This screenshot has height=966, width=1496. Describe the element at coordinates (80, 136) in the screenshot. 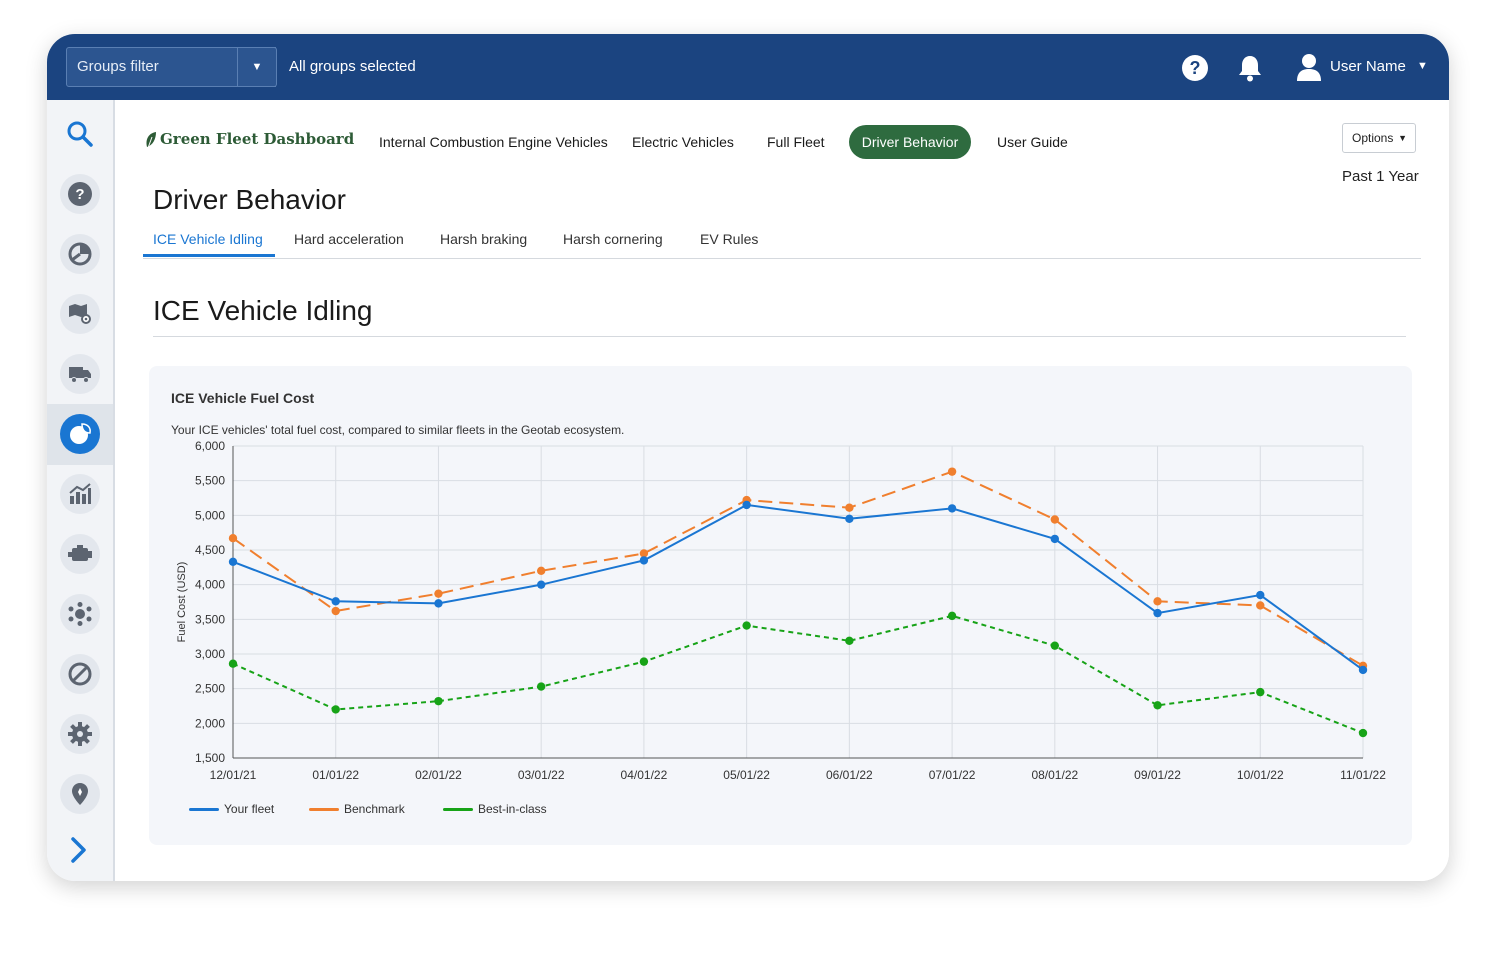

I see `search-icon` at that location.